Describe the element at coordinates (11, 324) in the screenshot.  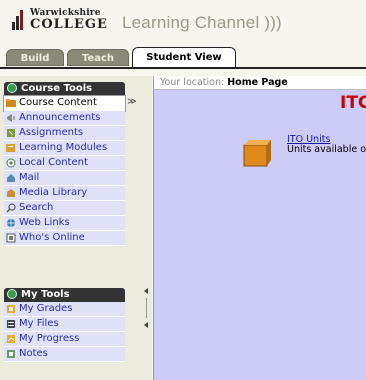
I see `files-icon` at that location.